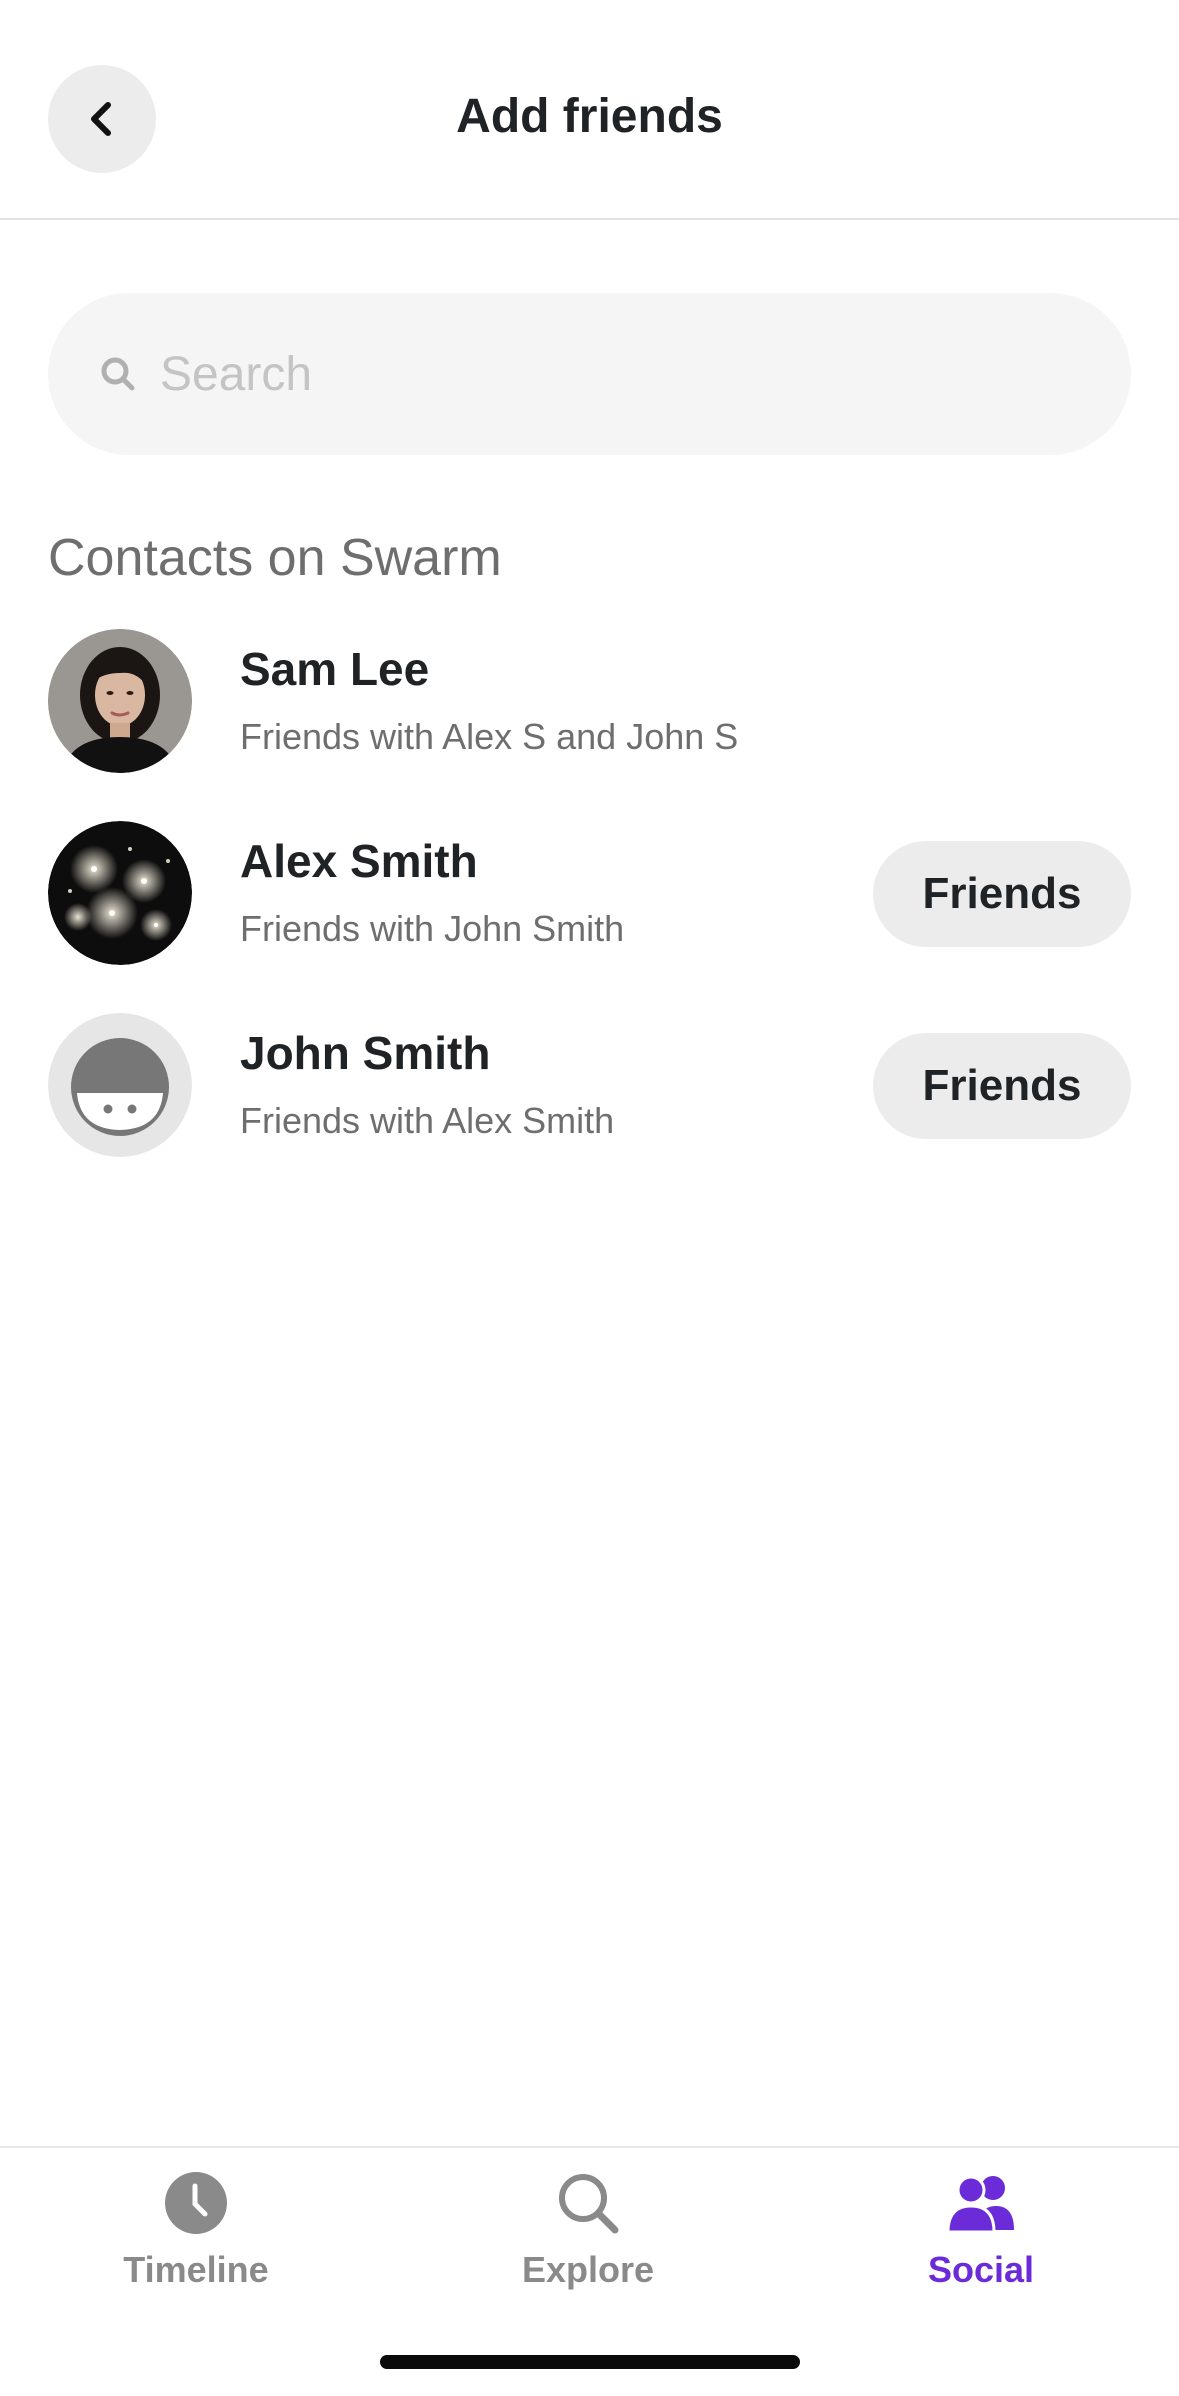  Describe the element at coordinates (588, 2269) in the screenshot. I see `tab-label: Explore` at that location.